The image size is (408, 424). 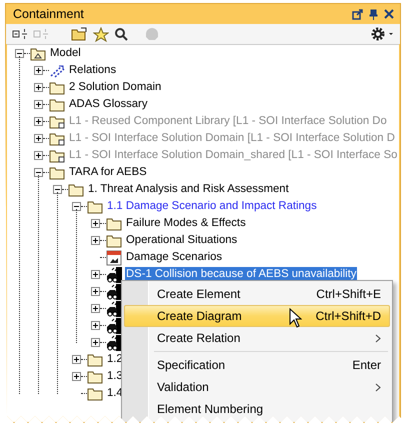 I want to click on menu-item: Element Numbering, so click(x=257, y=409).